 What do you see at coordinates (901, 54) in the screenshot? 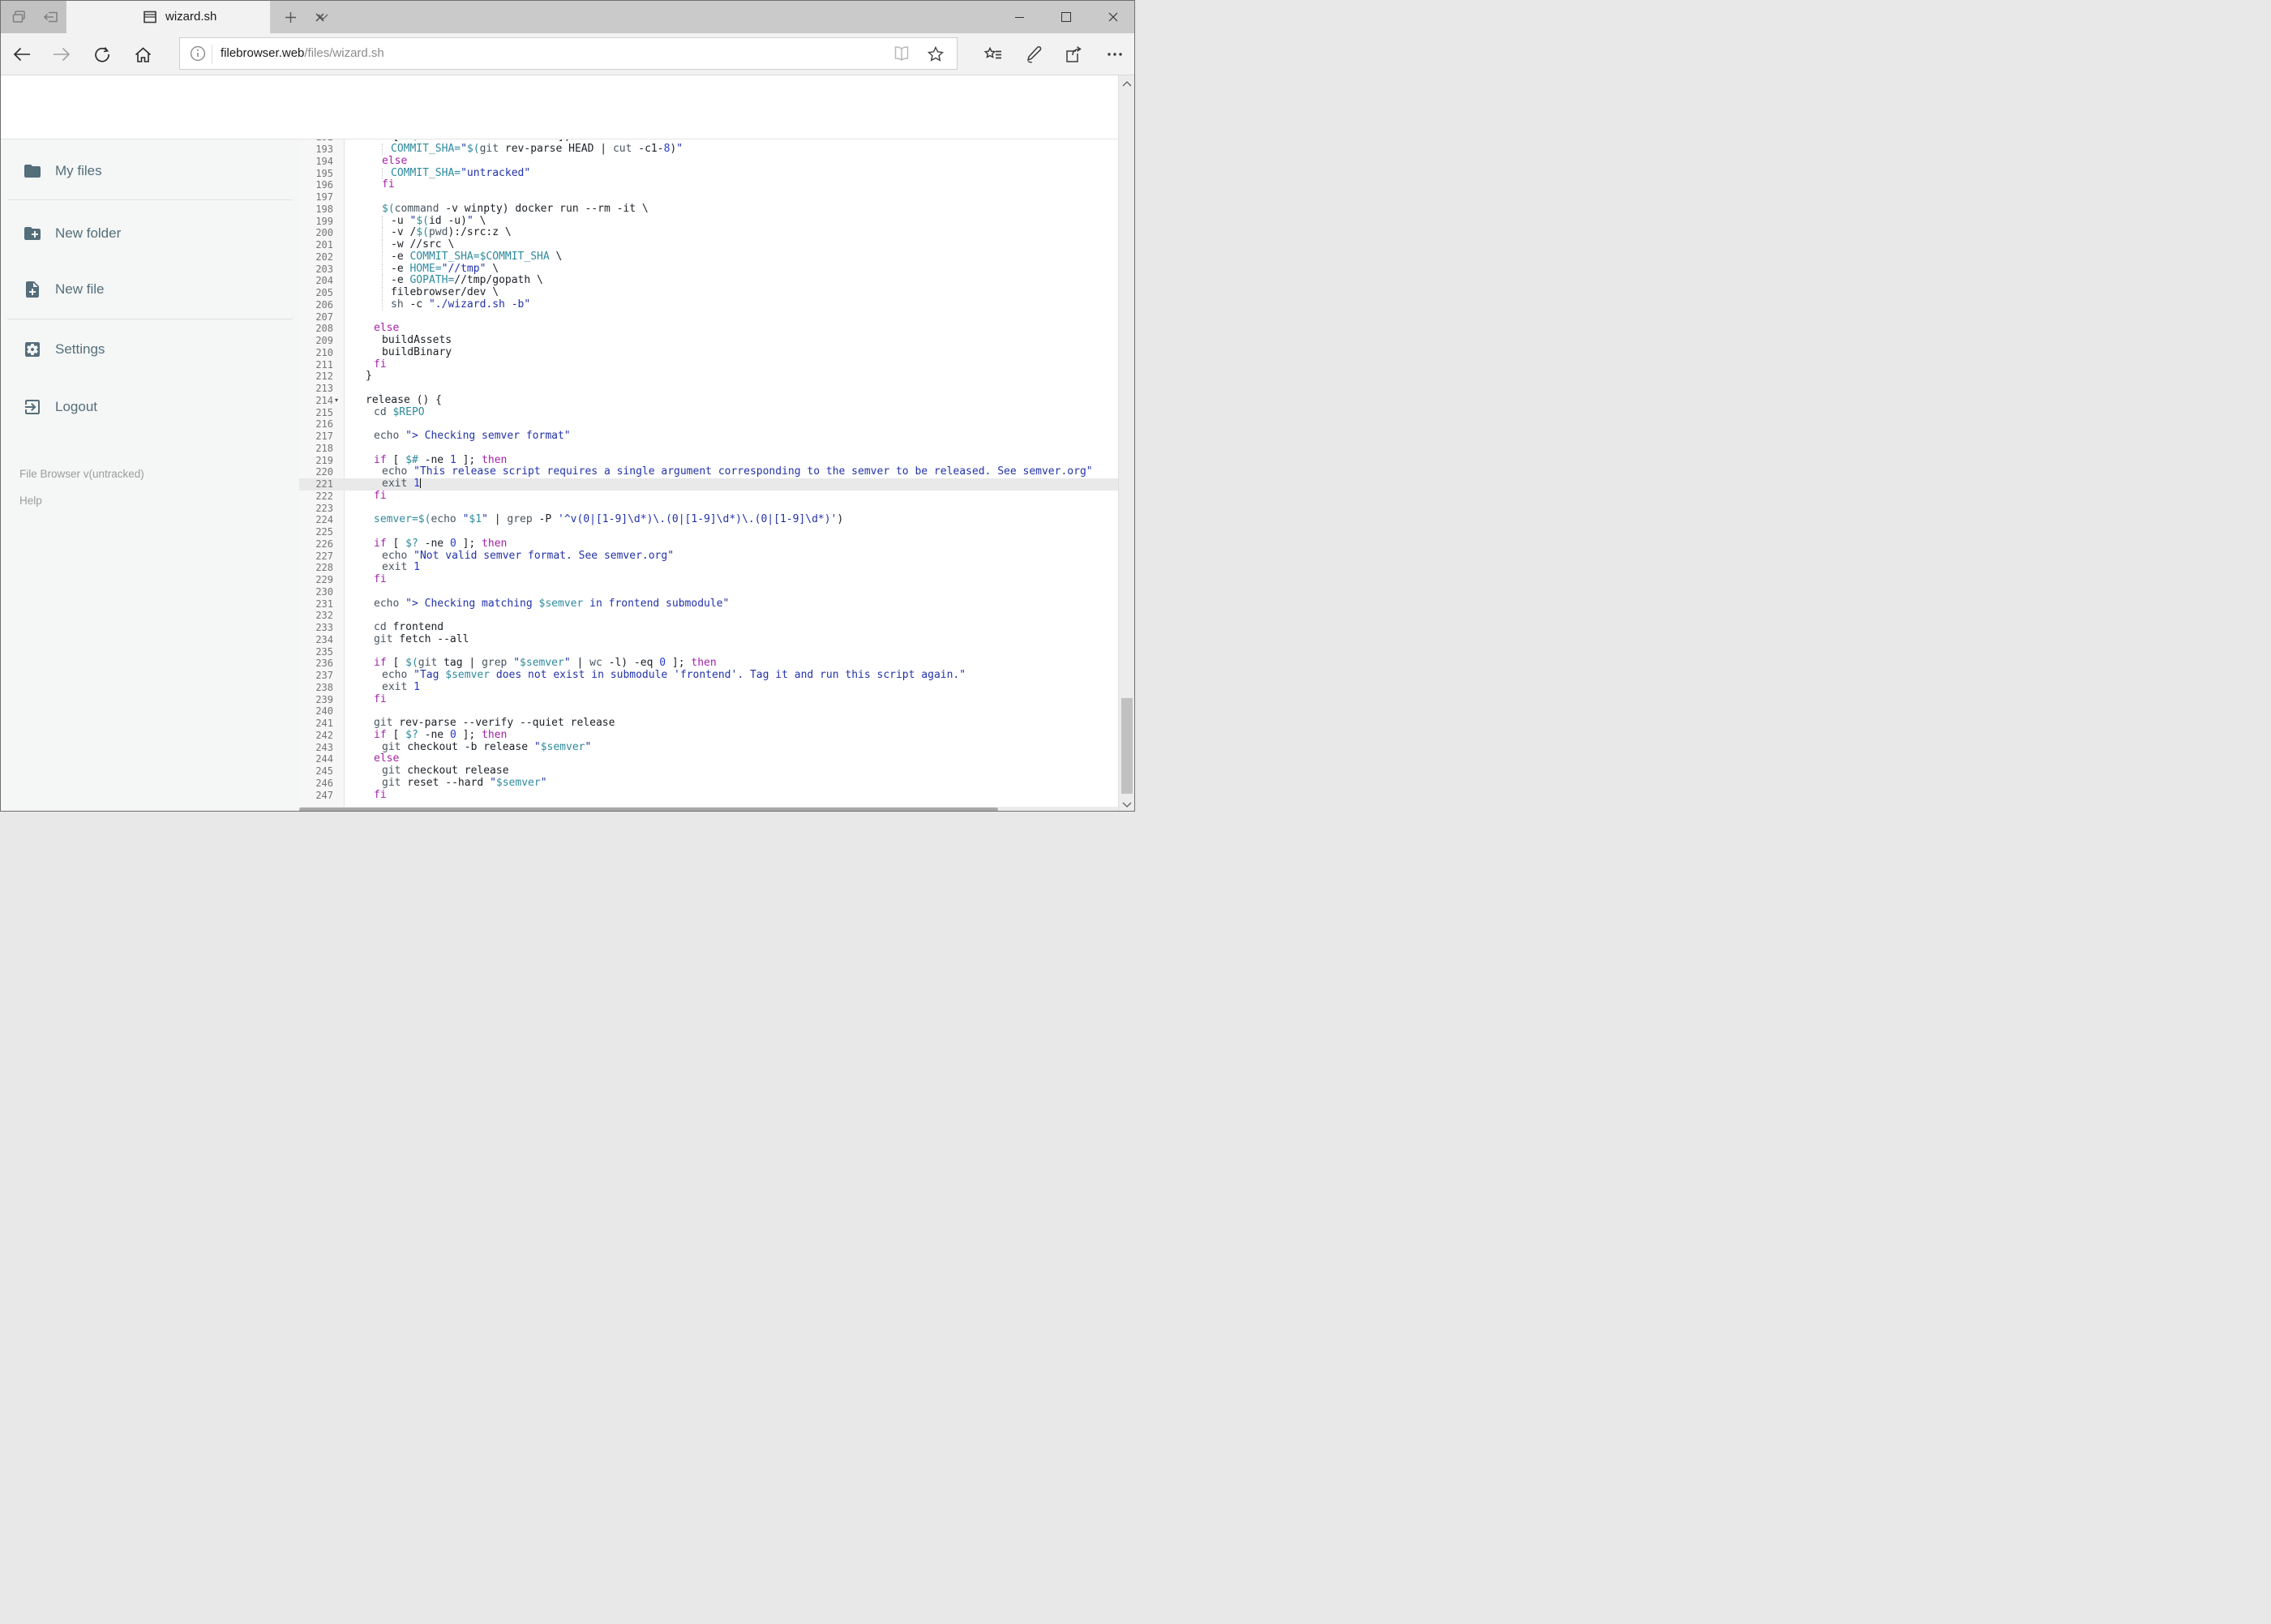
I see `reading-view-button` at bounding box center [901, 54].